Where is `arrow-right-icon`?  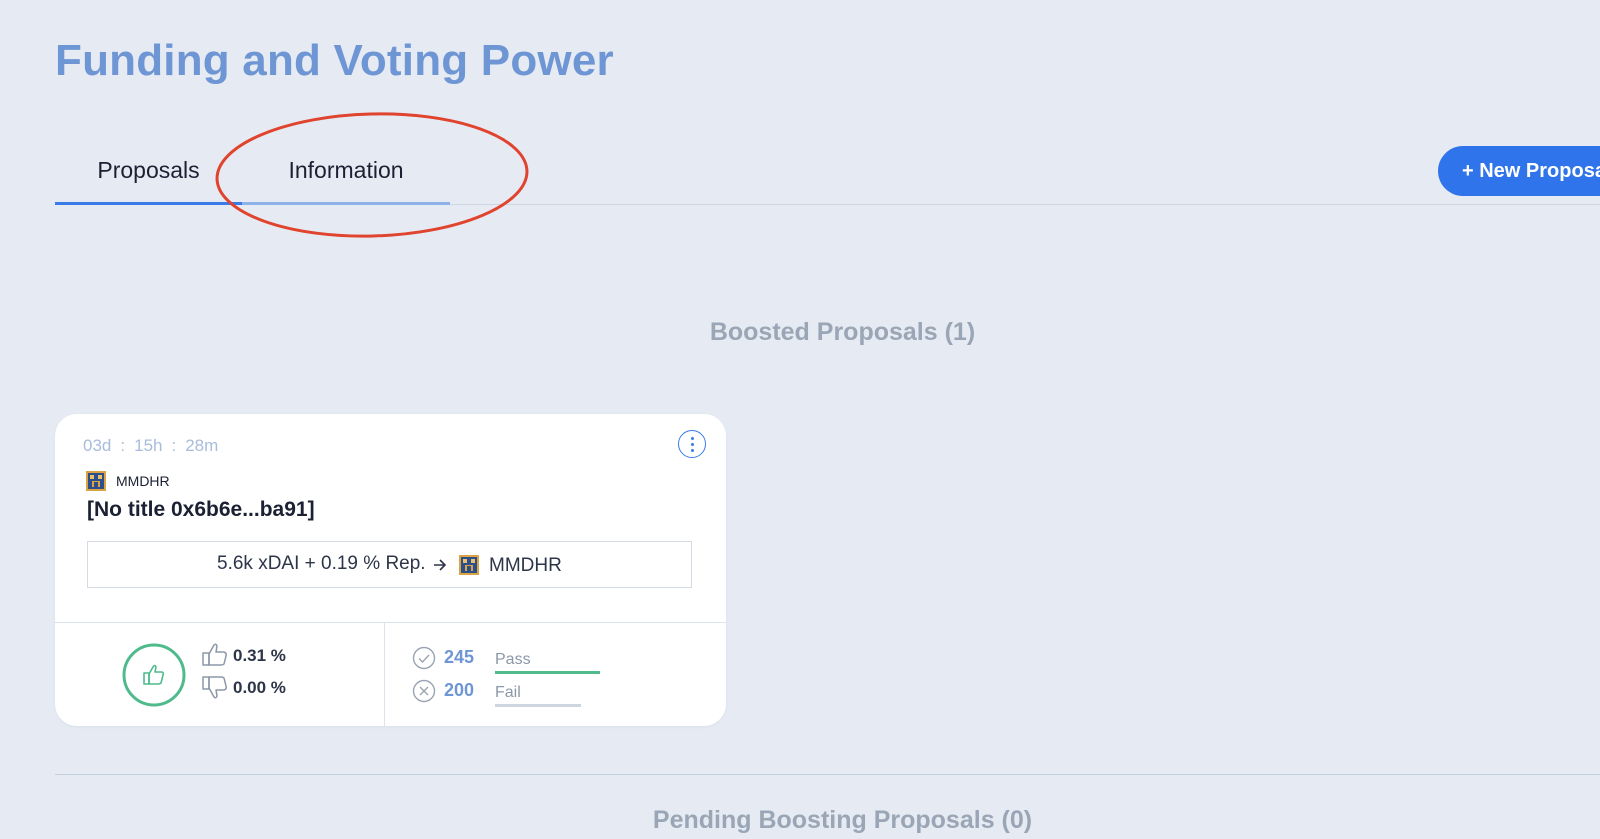 arrow-right-icon is located at coordinates (440, 565).